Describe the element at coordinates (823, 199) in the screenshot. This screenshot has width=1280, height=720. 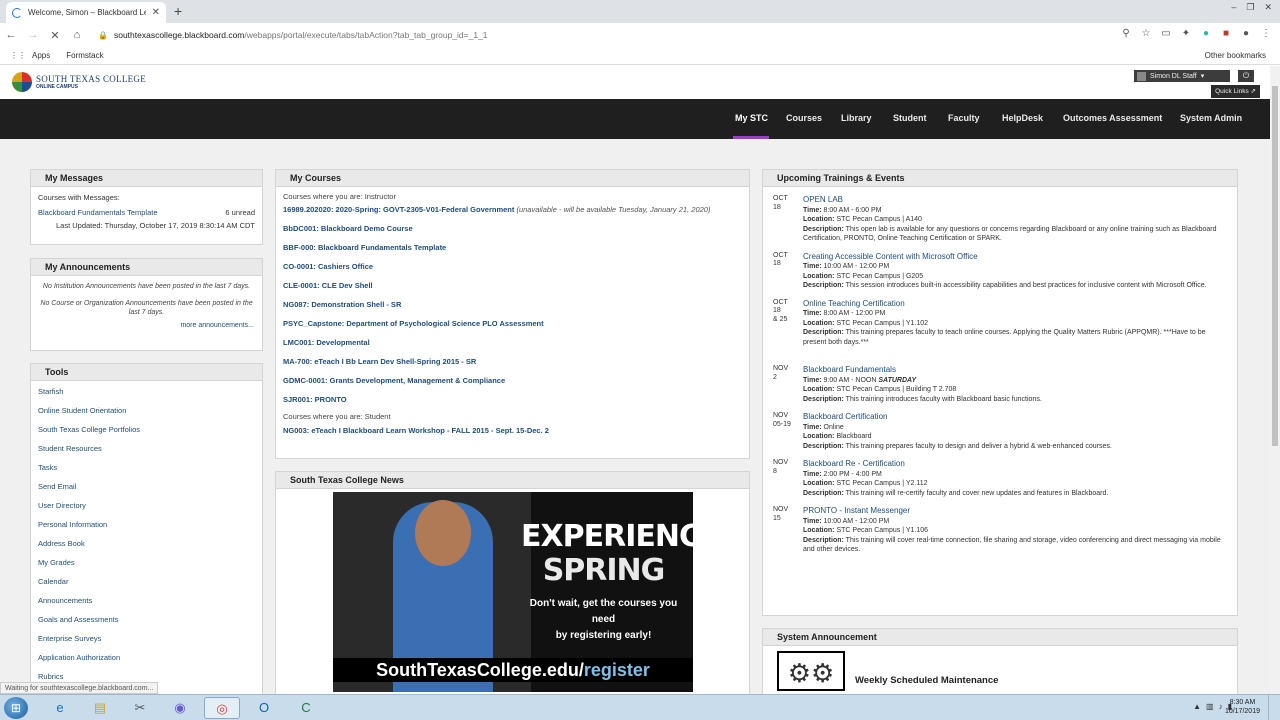
I see `event-title-link: OPEN LAB` at that location.